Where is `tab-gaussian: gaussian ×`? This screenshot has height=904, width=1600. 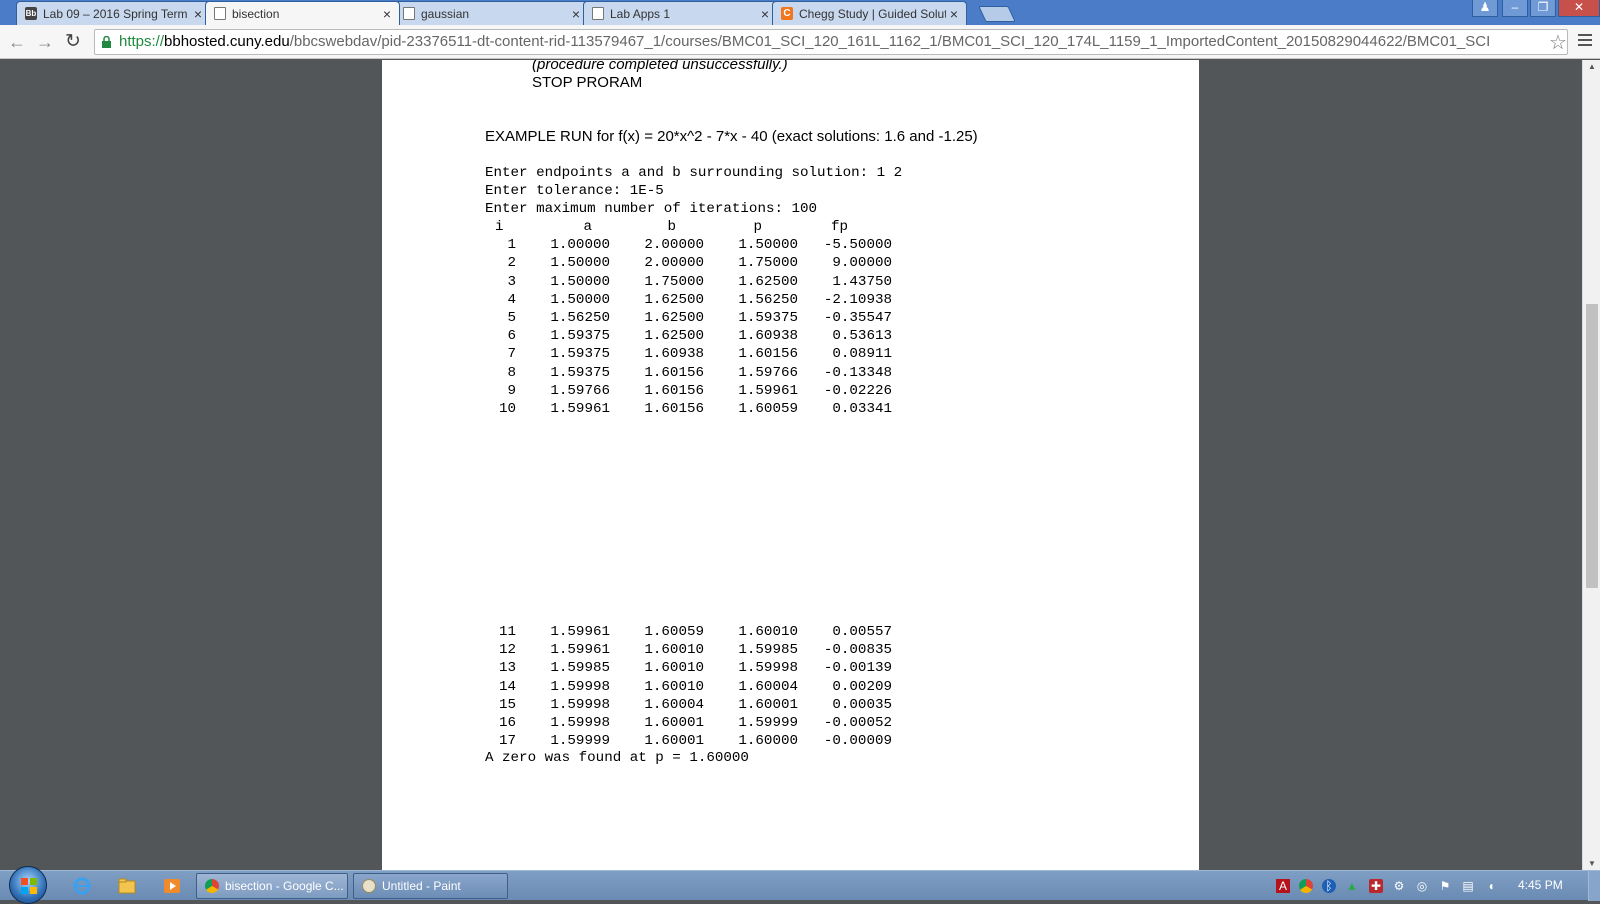 tab-gaussian: gaussian × is located at coordinates (491, 13).